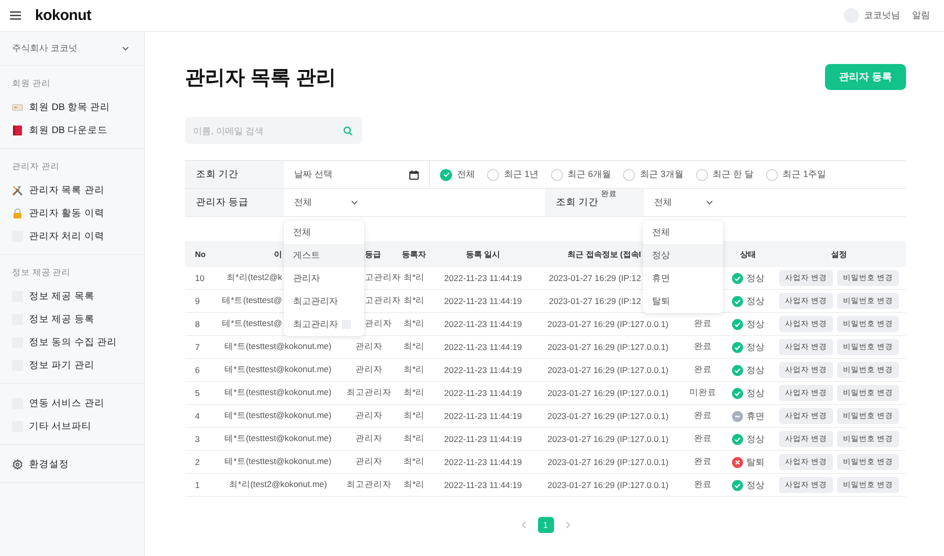 The image size is (944, 556). I want to click on no-cell: 8, so click(197, 324).